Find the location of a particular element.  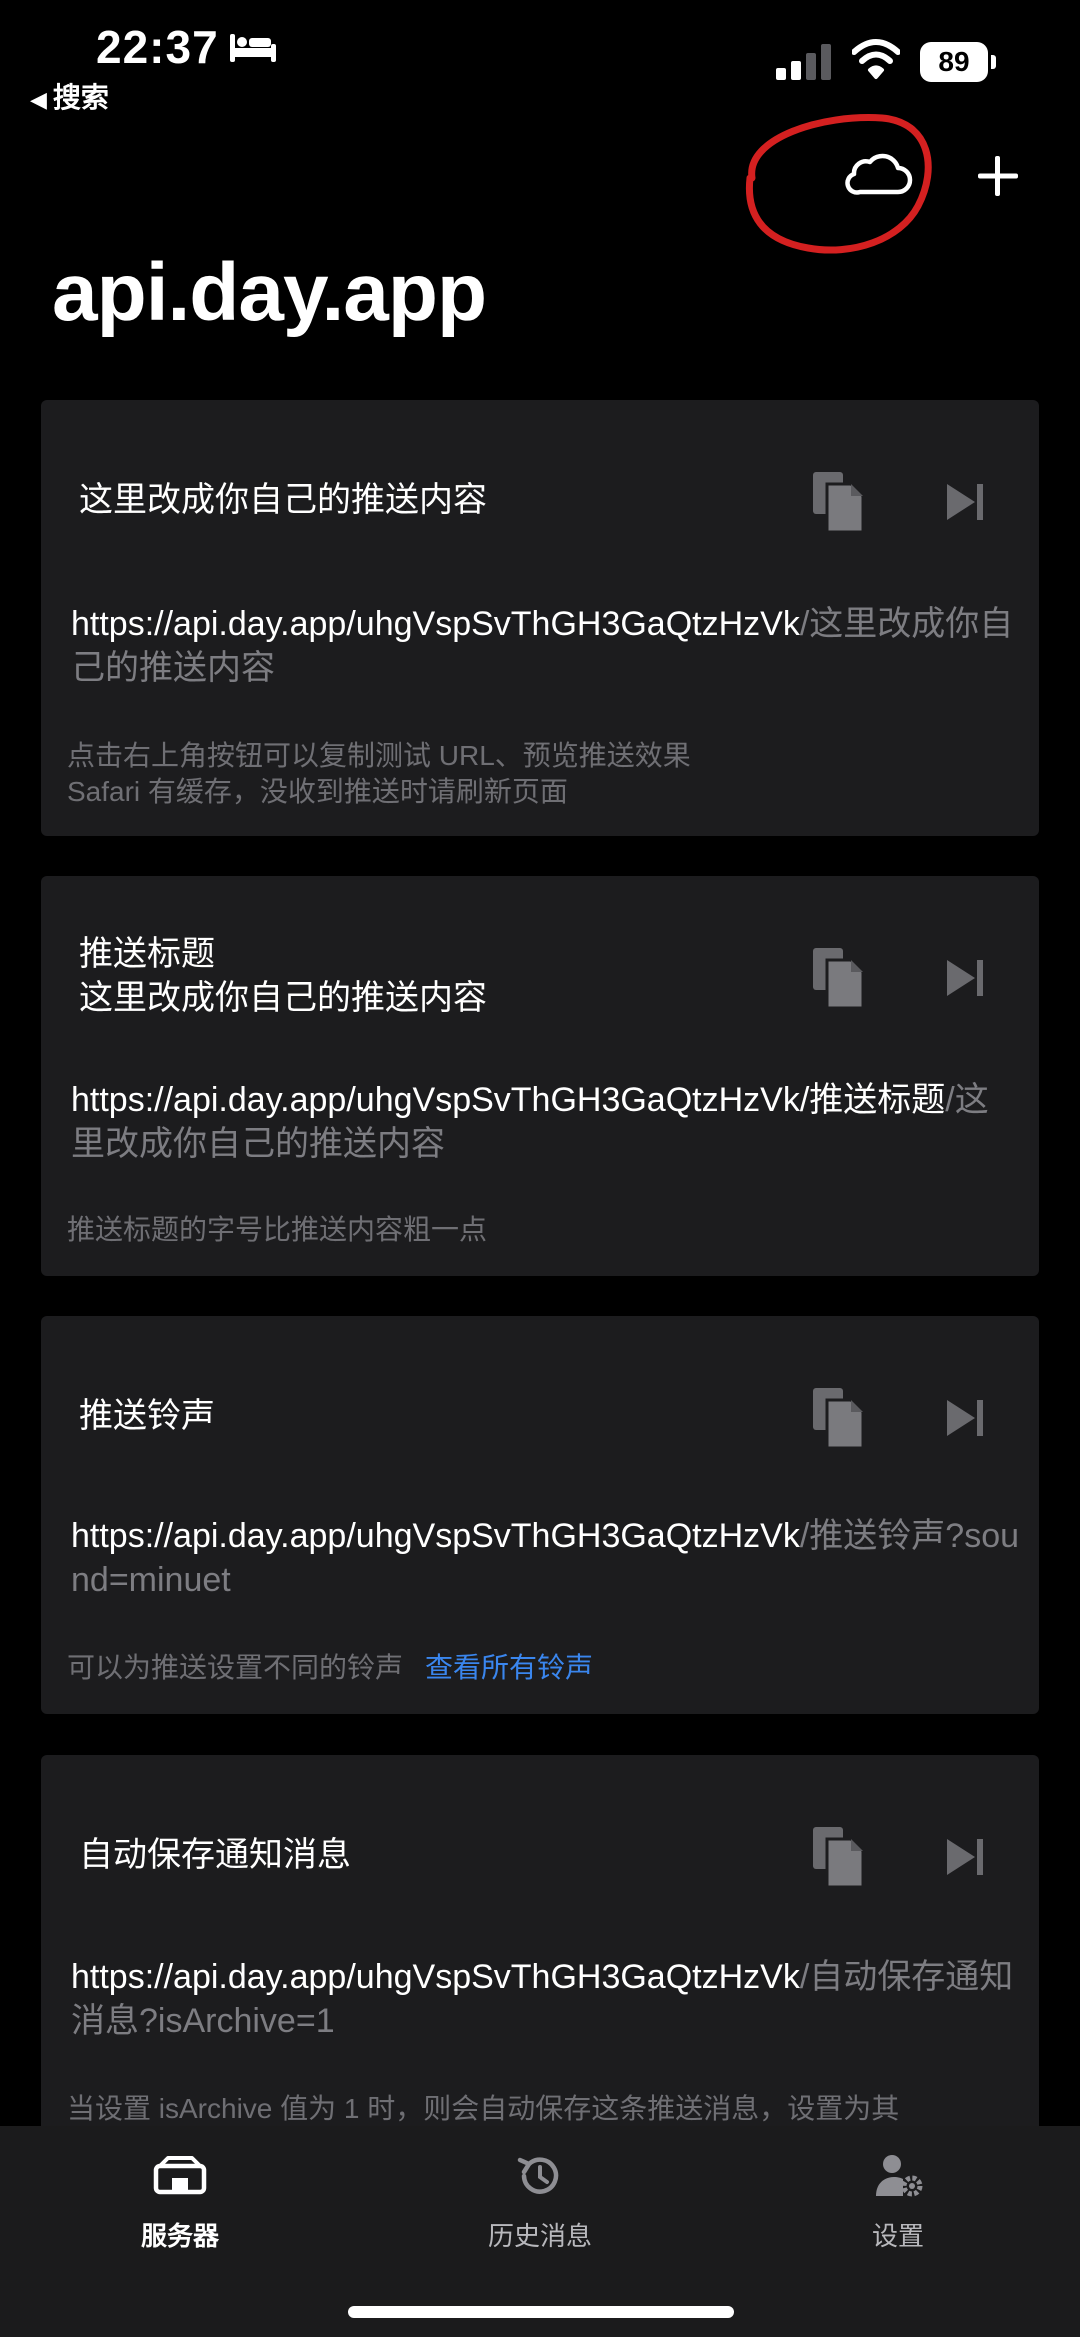

card-title: 自动保存通知消息 is located at coordinates (215, 1855).